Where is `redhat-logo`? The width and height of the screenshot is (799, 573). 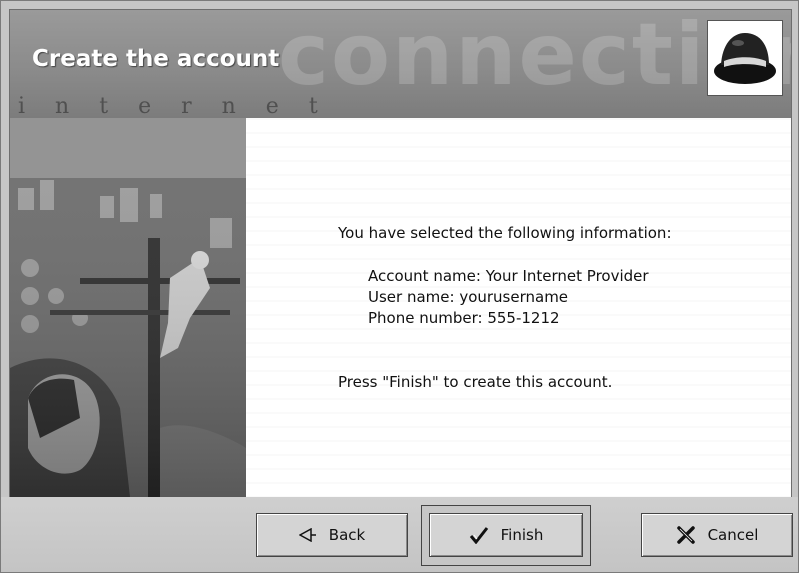 redhat-logo is located at coordinates (745, 58).